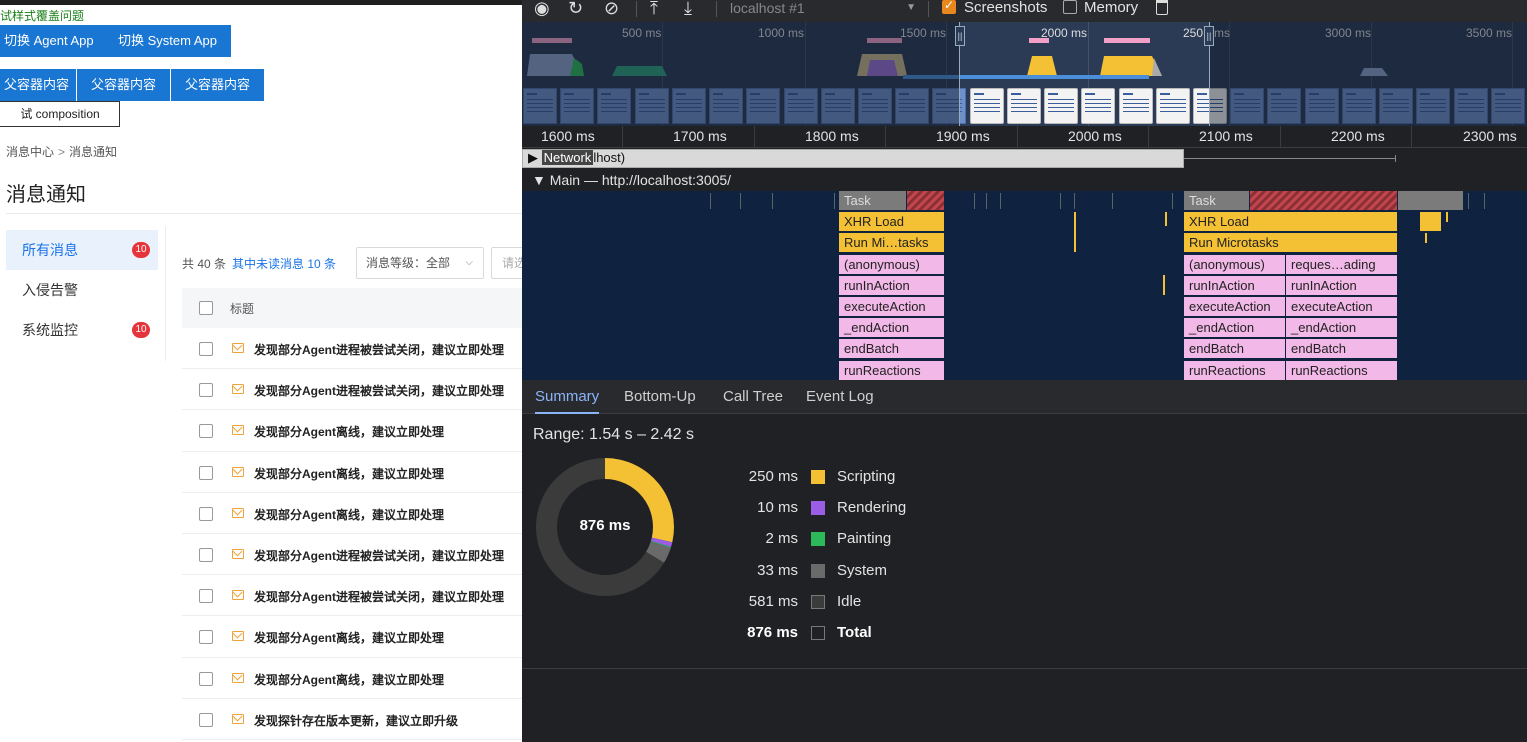 This screenshot has height=742, width=1527. I want to click on memory-checkbox, so click(1070, 7).